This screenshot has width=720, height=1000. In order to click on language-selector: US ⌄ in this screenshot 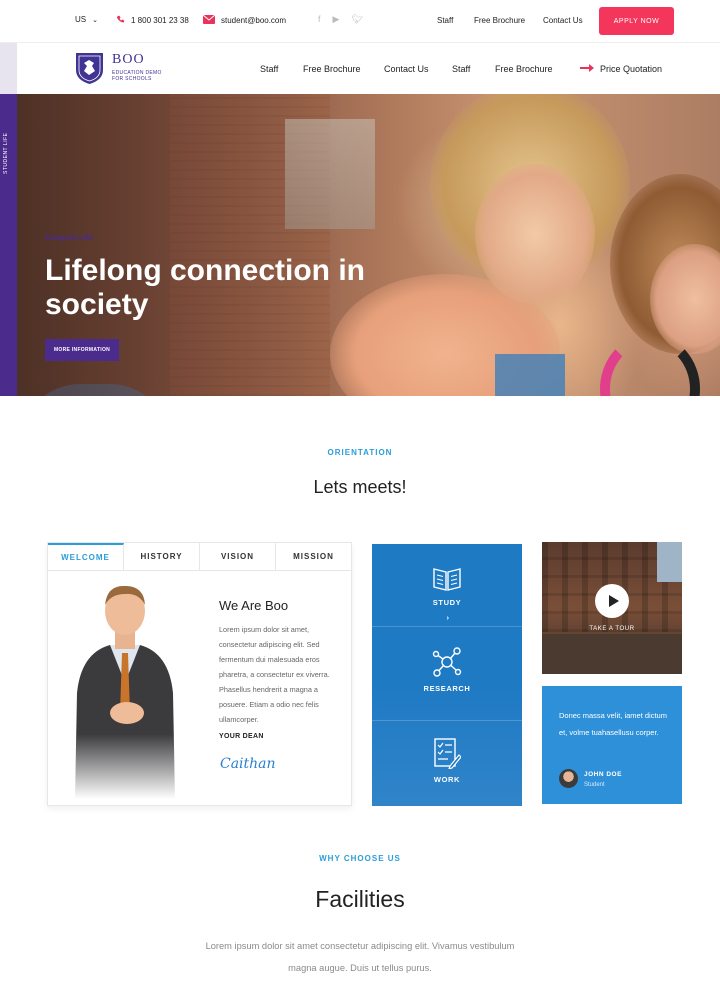, I will do `click(86, 19)`.